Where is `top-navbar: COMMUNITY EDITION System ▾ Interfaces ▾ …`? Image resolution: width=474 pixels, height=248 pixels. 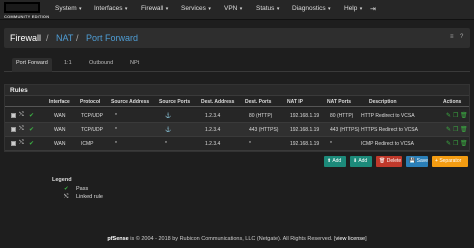 top-navbar: COMMUNITY EDITION System ▾ Interfaces ▾ … is located at coordinates (237, 10).